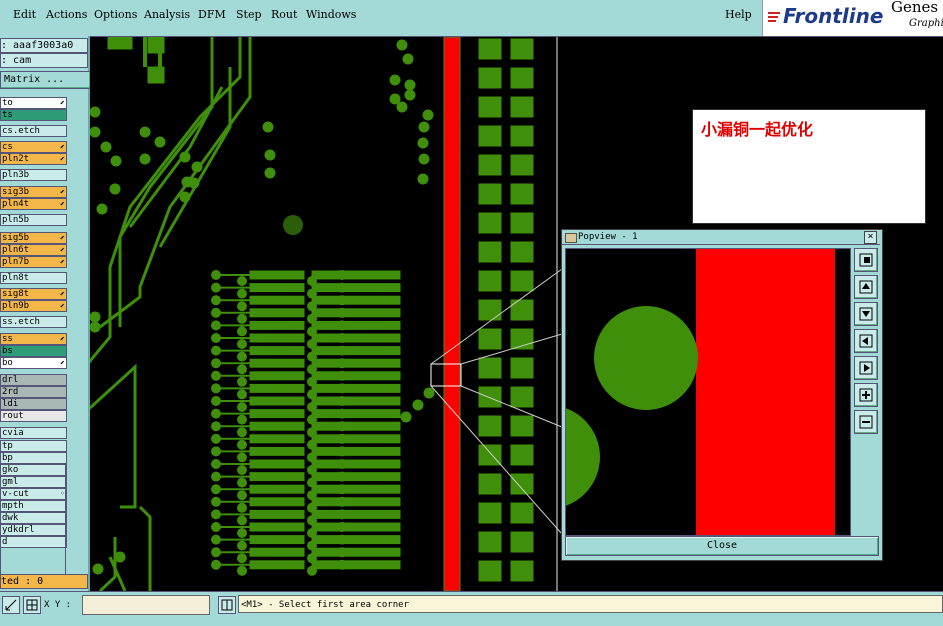 This screenshot has height=626, width=943. I want to click on panel-toggle-icon, so click(227, 605).